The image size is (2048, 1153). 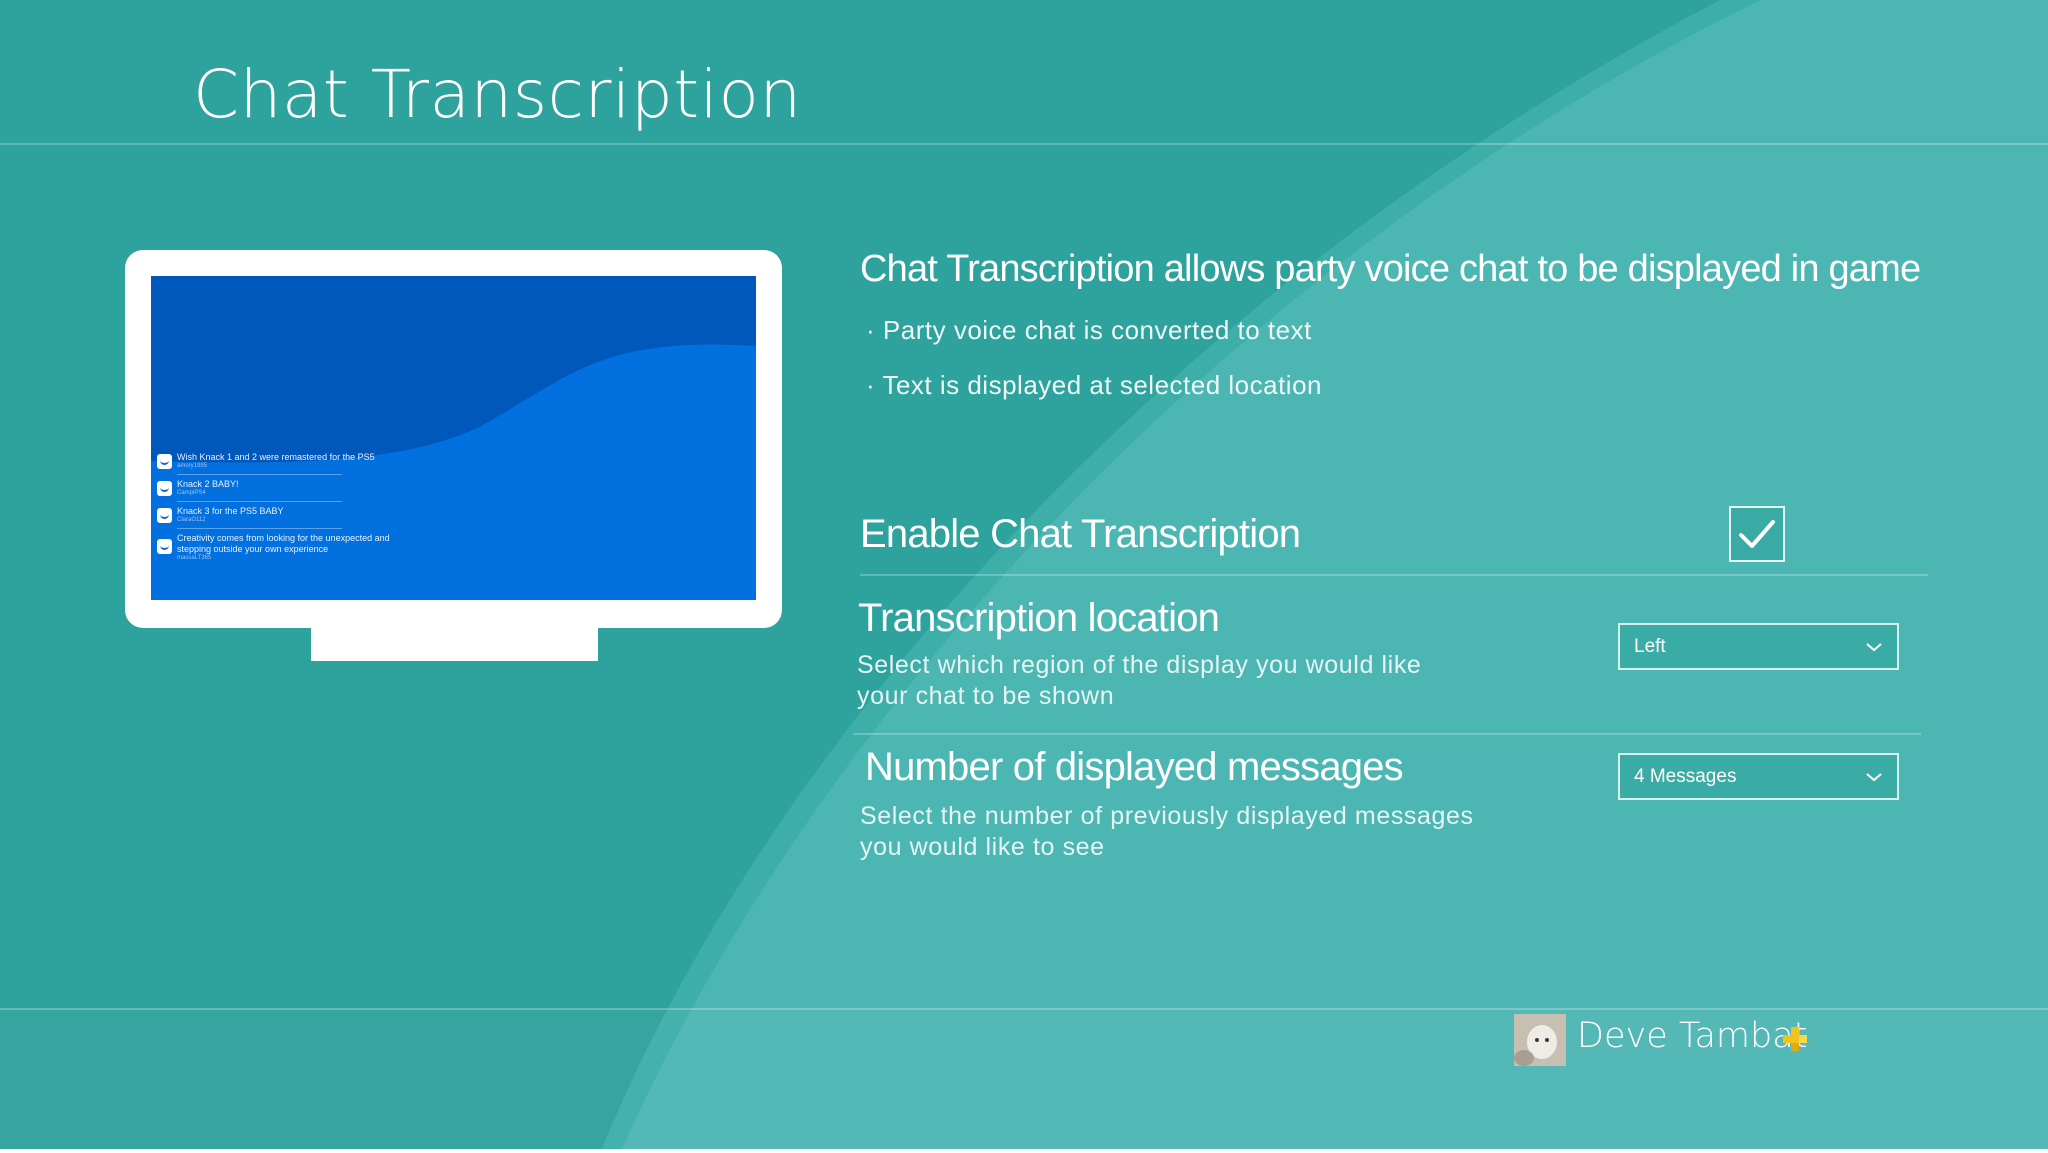 What do you see at coordinates (1795, 1039) in the screenshot?
I see `playstation-plus-icon` at bounding box center [1795, 1039].